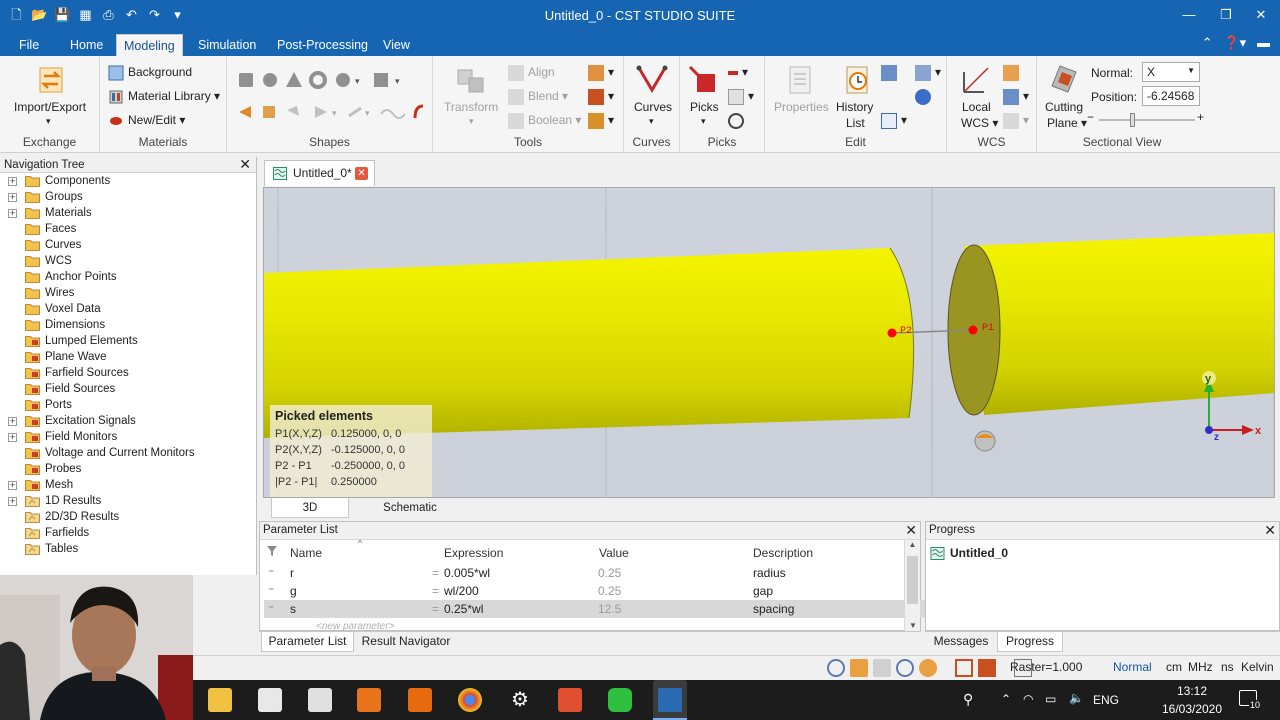 The height and width of the screenshot is (720, 1280). What do you see at coordinates (651, 121) in the screenshot?
I see `curves-dropdown-icon: ▾` at bounding box center [651, 121].